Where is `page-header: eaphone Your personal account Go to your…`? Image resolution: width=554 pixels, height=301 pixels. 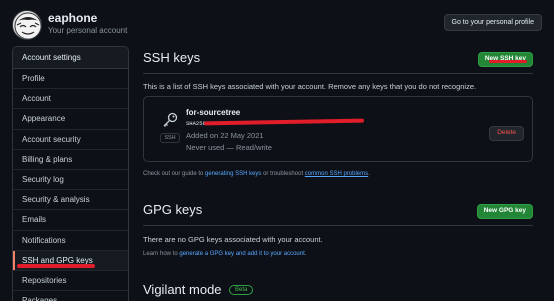 page-header: eaphone Your personal account Go to your… is located at coordinates (277, 24).